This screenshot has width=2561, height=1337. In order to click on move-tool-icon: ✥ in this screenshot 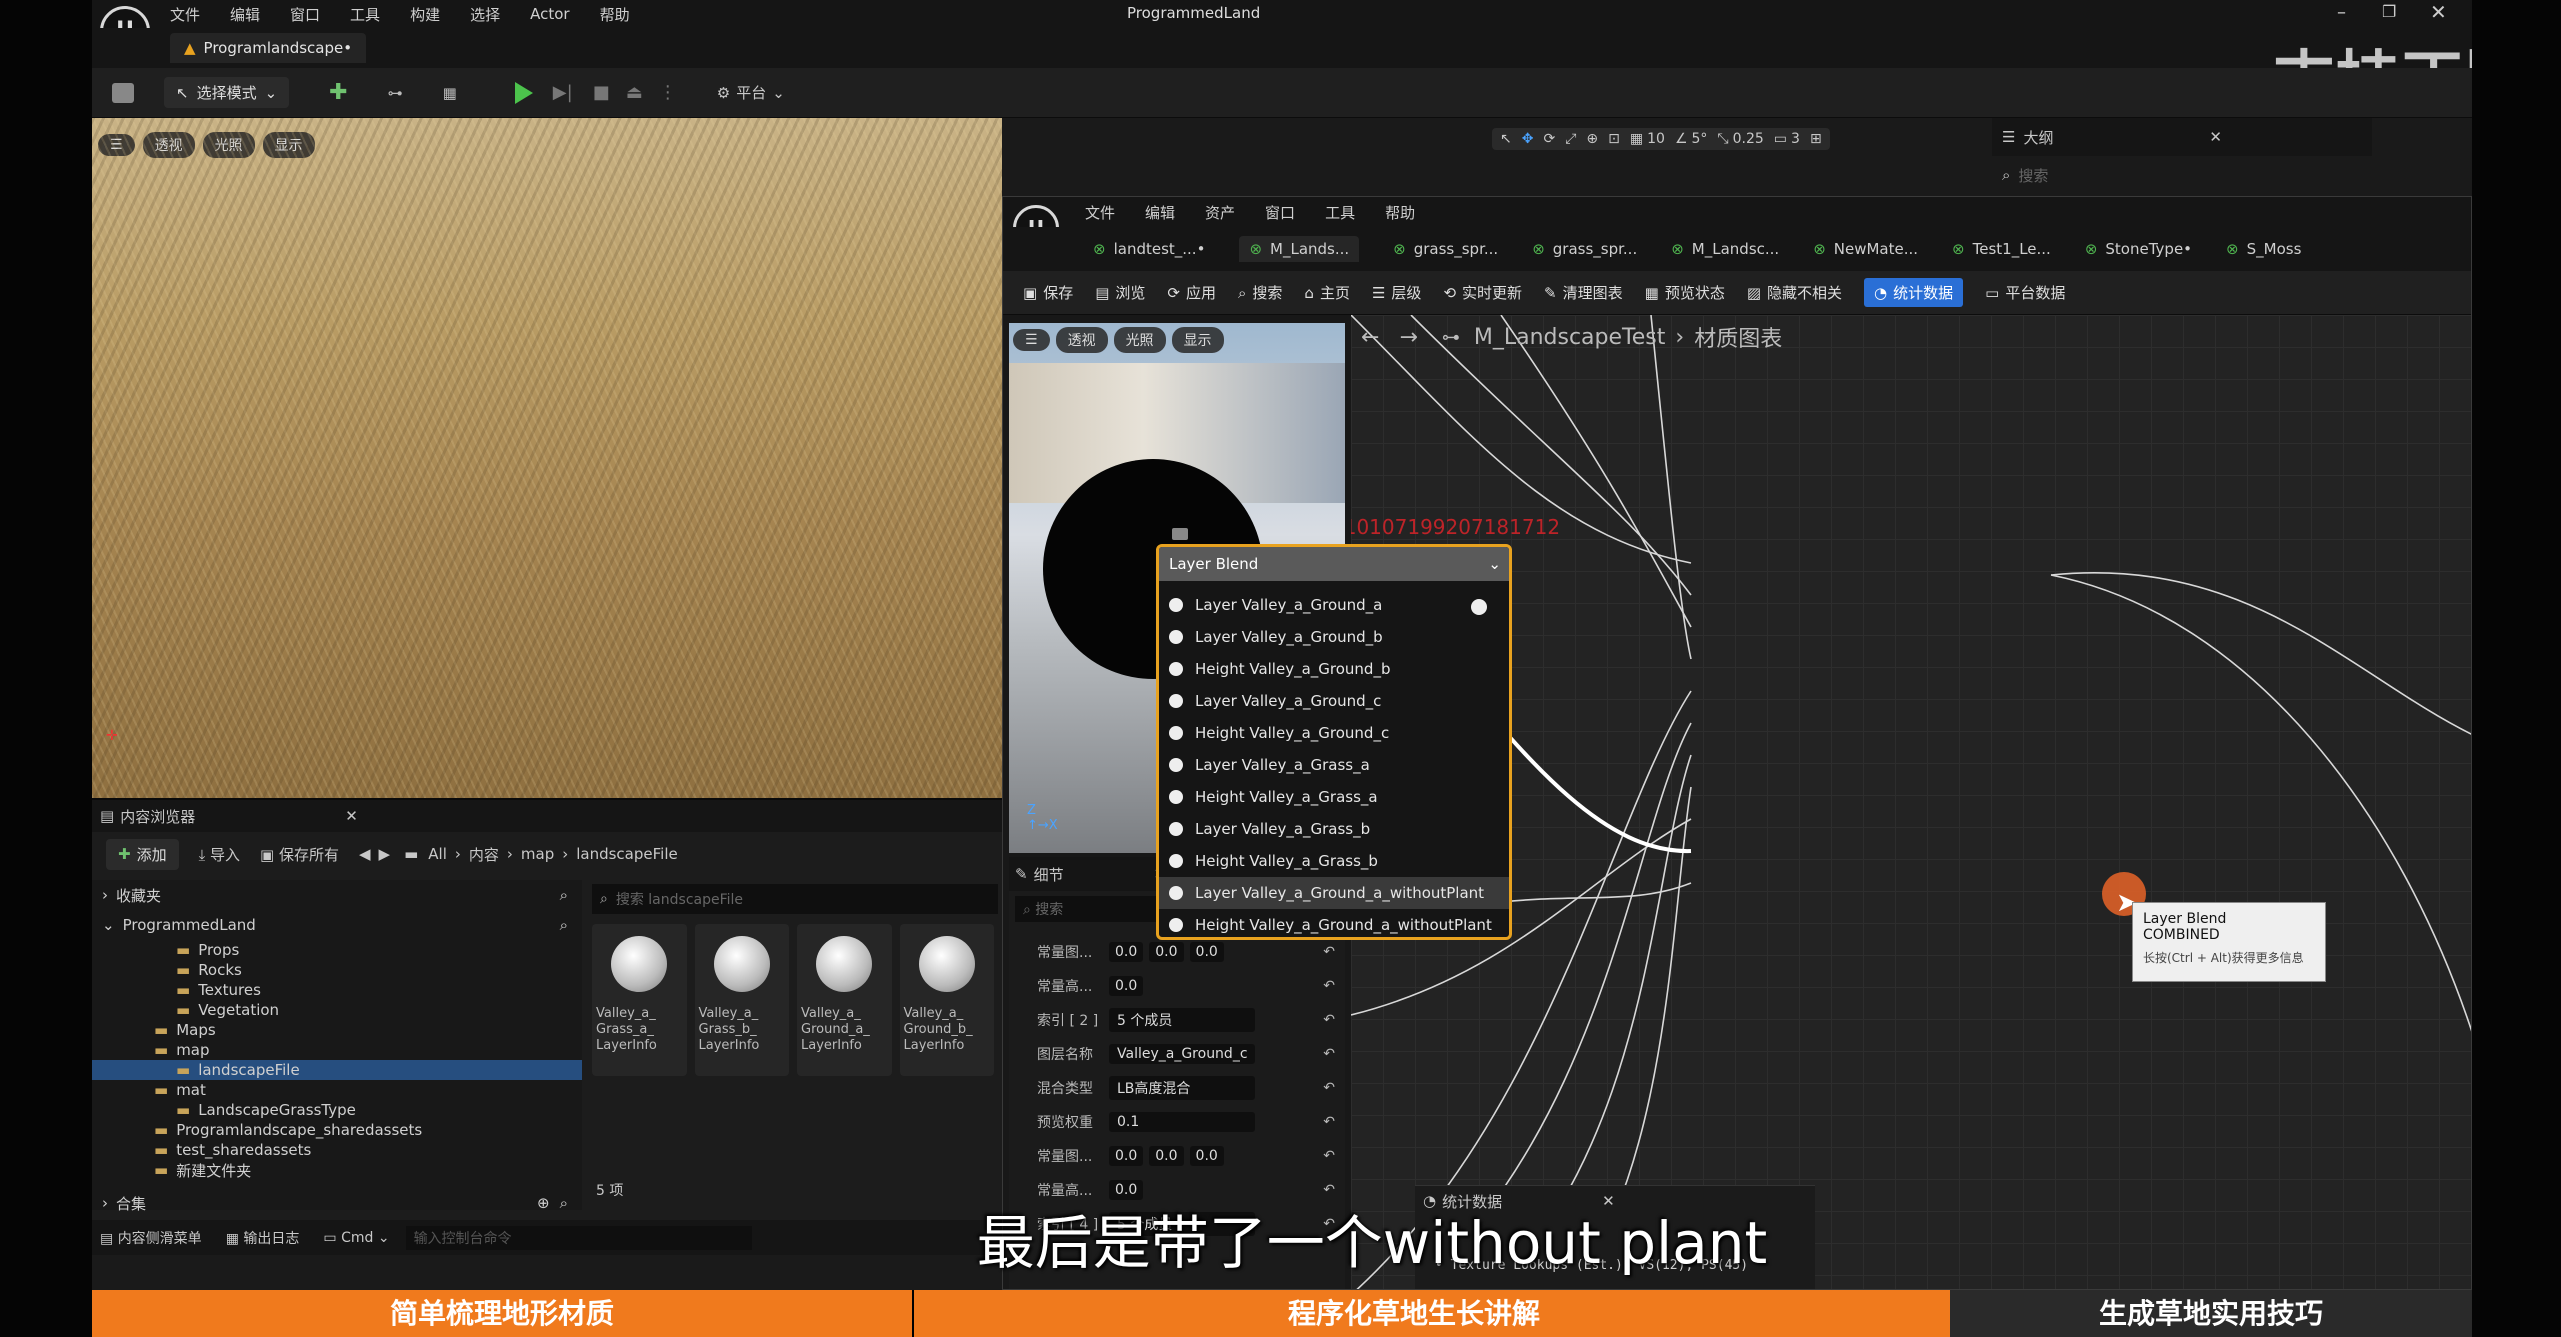, I will do `click(1528, 139)`.